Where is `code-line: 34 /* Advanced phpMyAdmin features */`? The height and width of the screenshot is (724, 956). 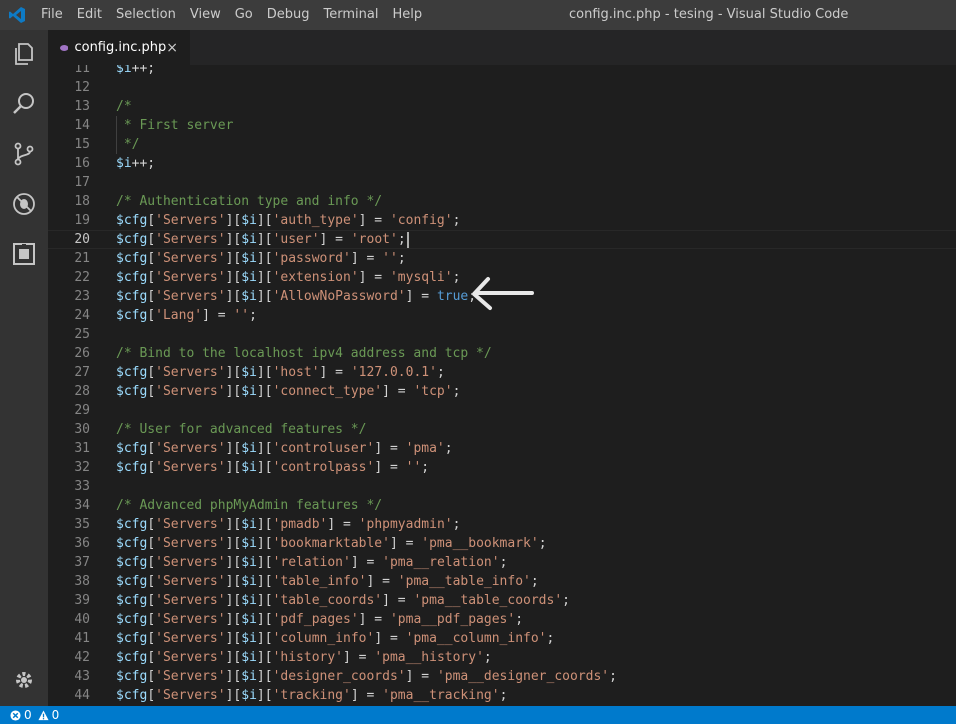 code-line: 34 /* Advanced phpMyAdmin features */ is located at coordinates (502, 505).